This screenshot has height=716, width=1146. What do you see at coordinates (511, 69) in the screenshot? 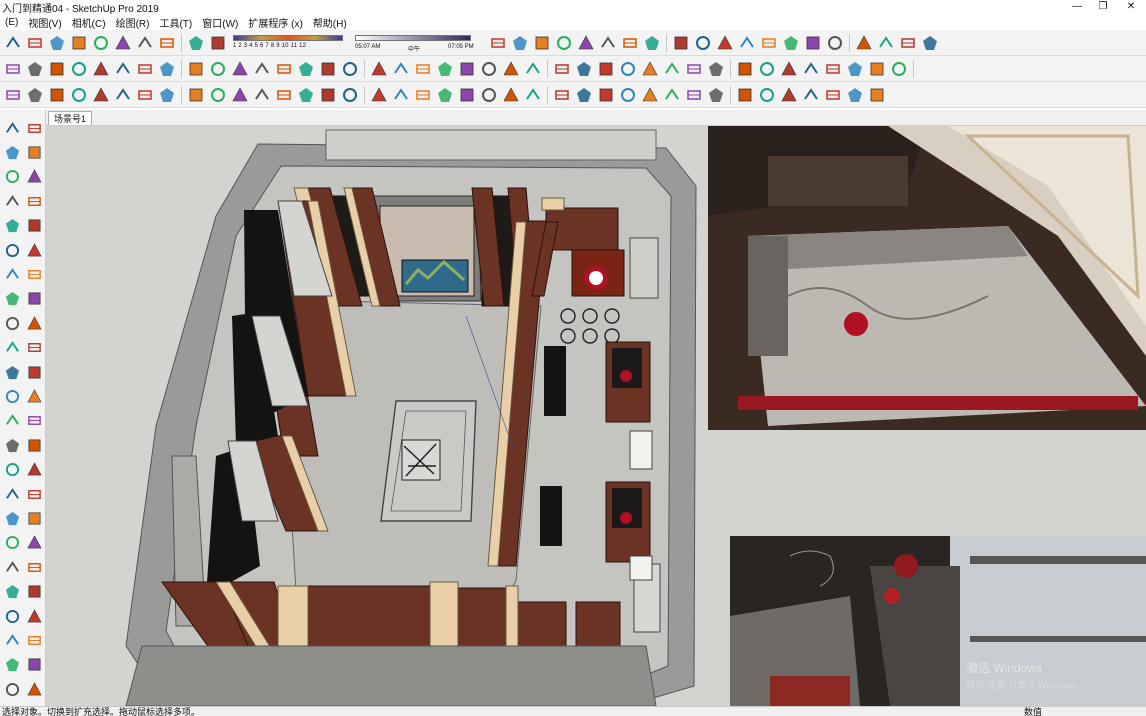
I see `arc-icon` at bounding box center [511, 69].